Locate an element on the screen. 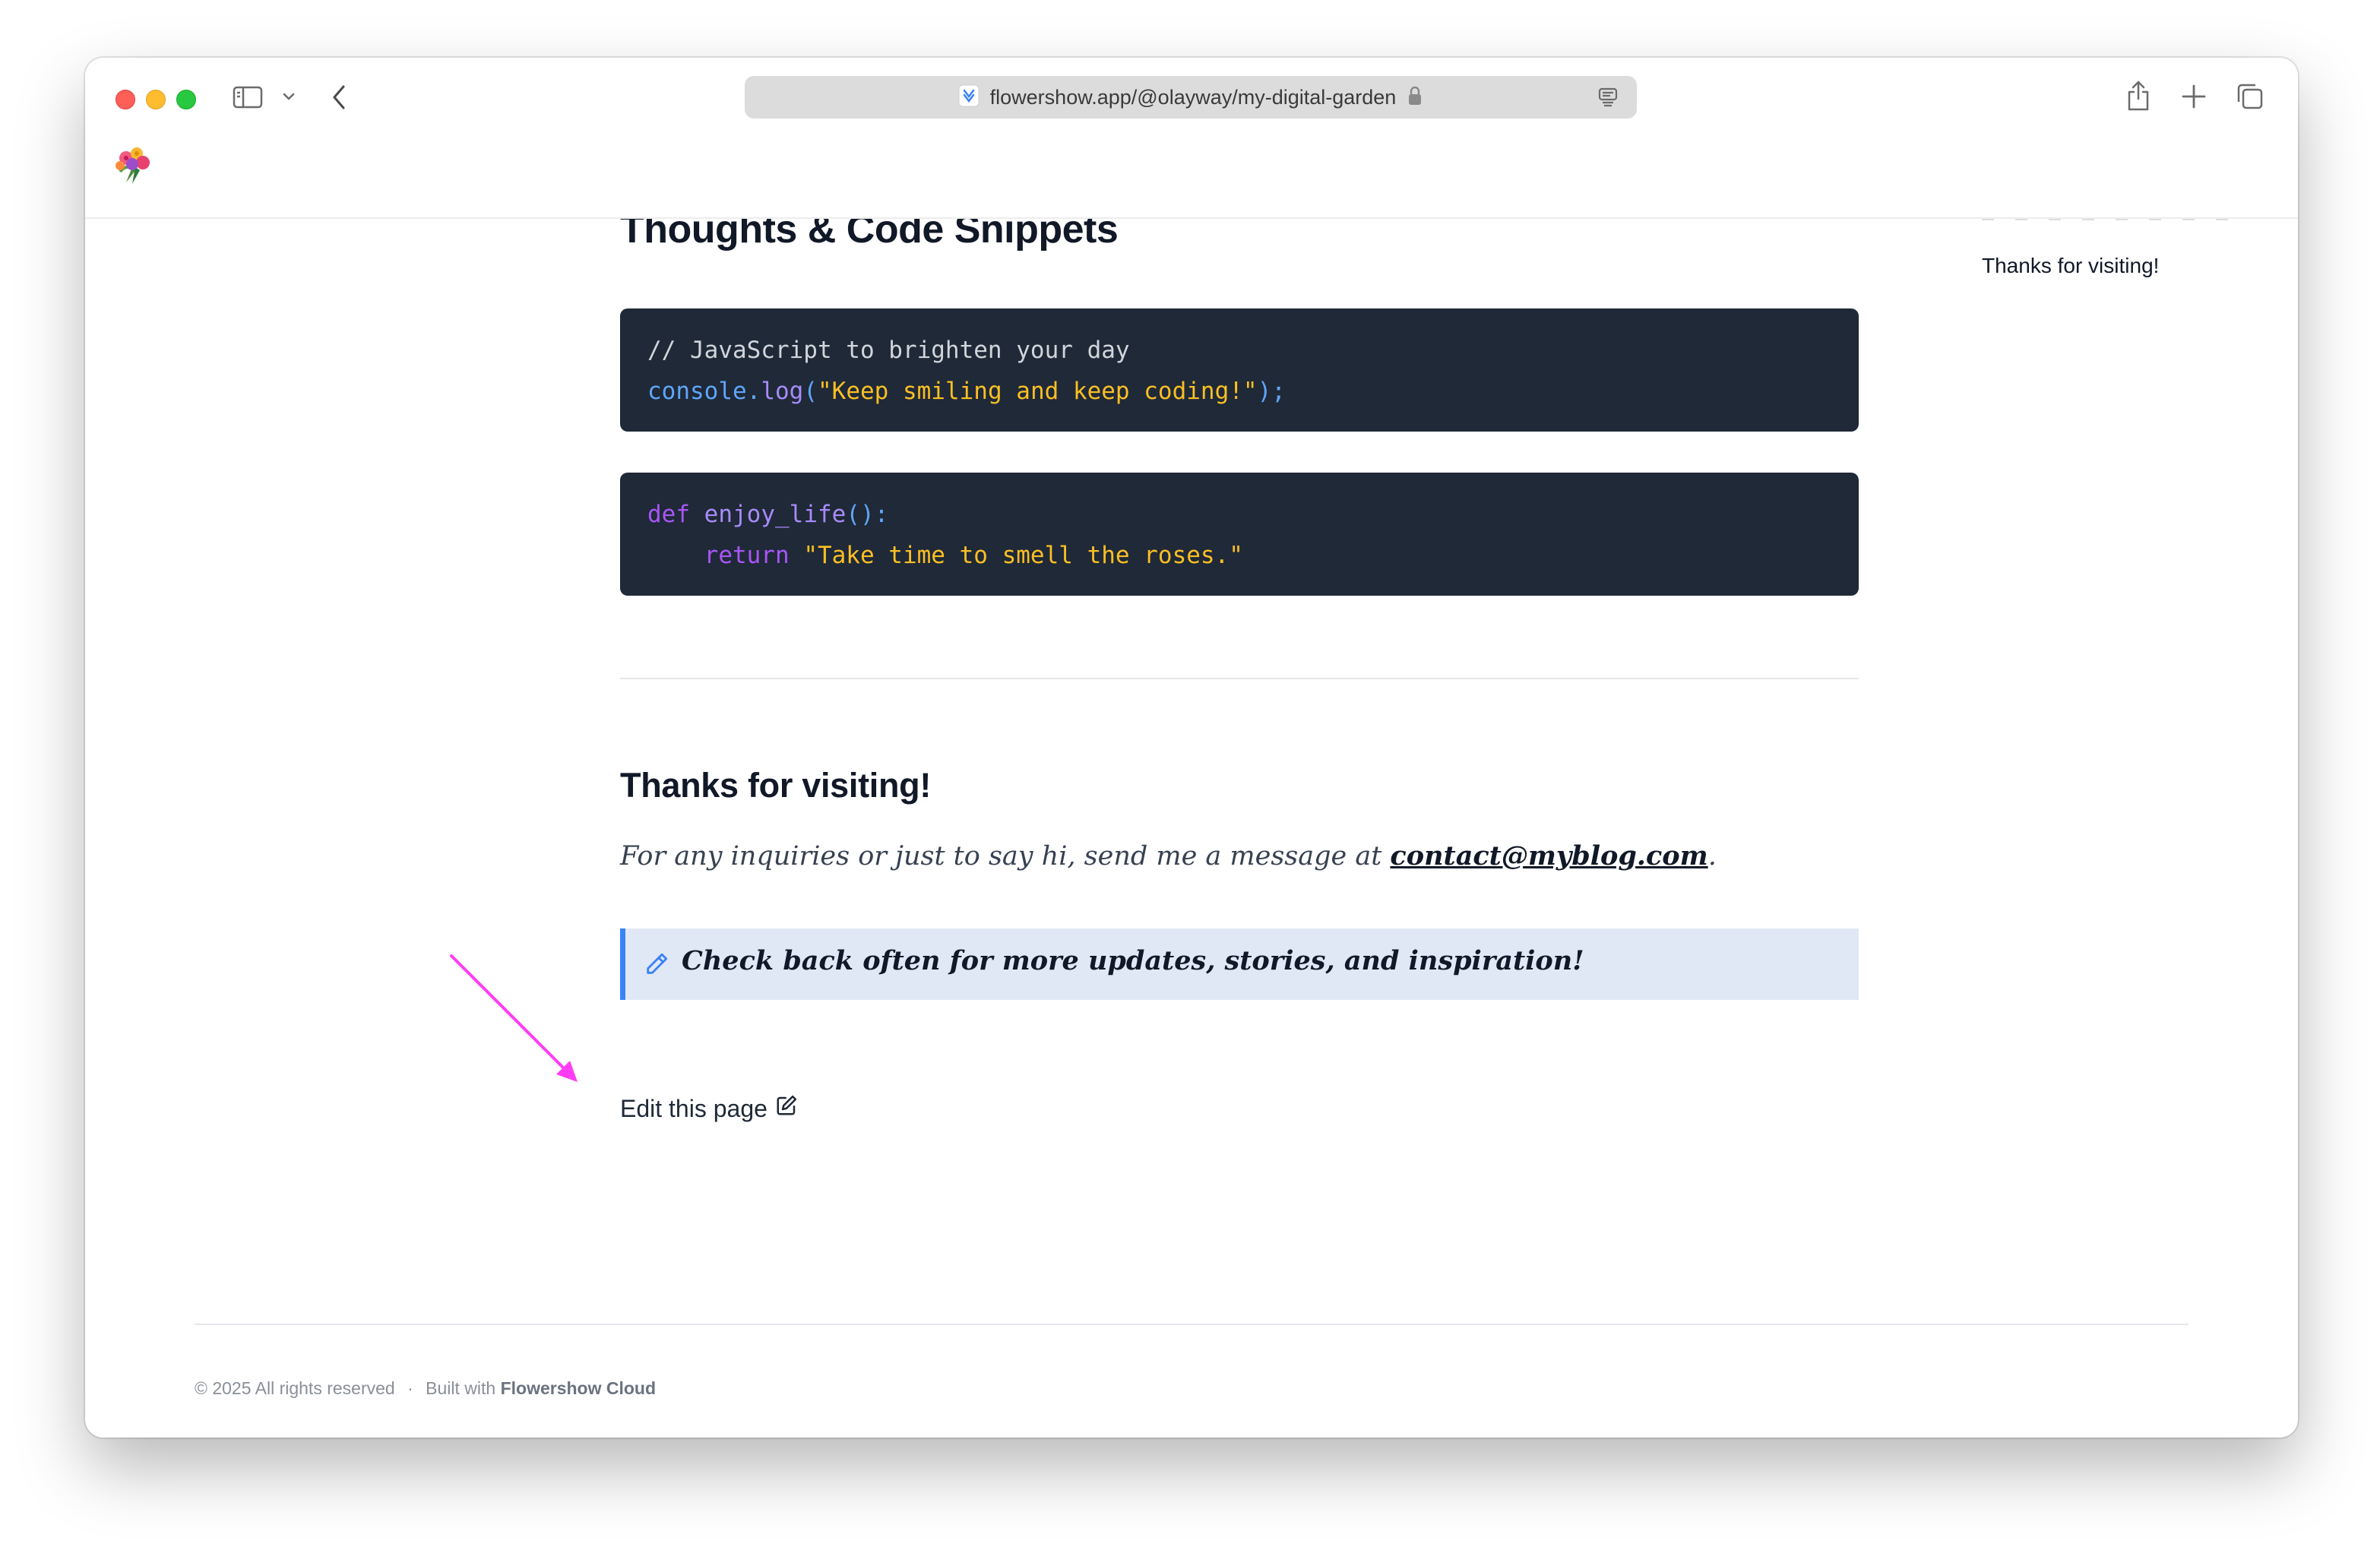  reader-mode-icon is located at coordinates (1608, 99).